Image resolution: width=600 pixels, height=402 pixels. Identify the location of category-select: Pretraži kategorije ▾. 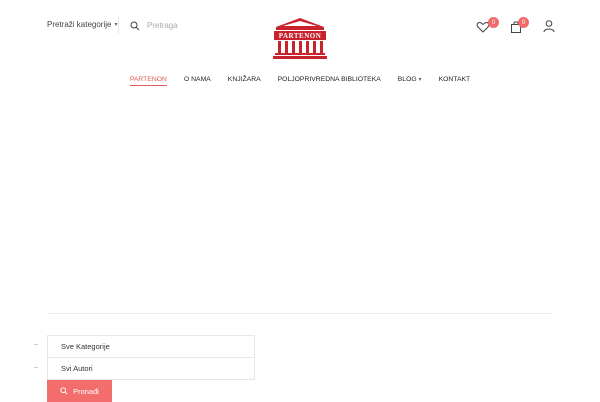
(82, 24).